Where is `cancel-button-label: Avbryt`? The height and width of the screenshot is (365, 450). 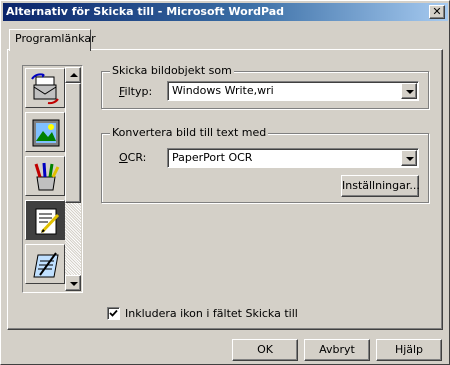 cancel-button-label: Avbryt is located at coordinates (337, 349).